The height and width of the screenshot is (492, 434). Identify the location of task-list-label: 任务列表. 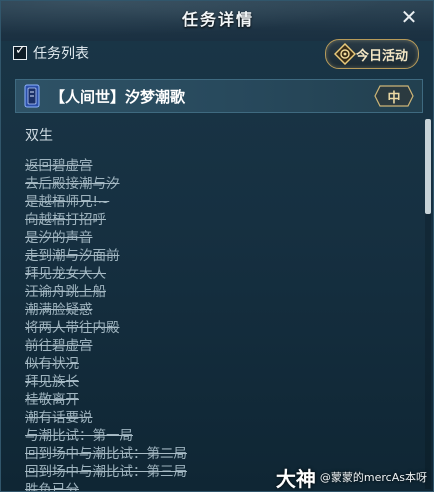
(61, 53).